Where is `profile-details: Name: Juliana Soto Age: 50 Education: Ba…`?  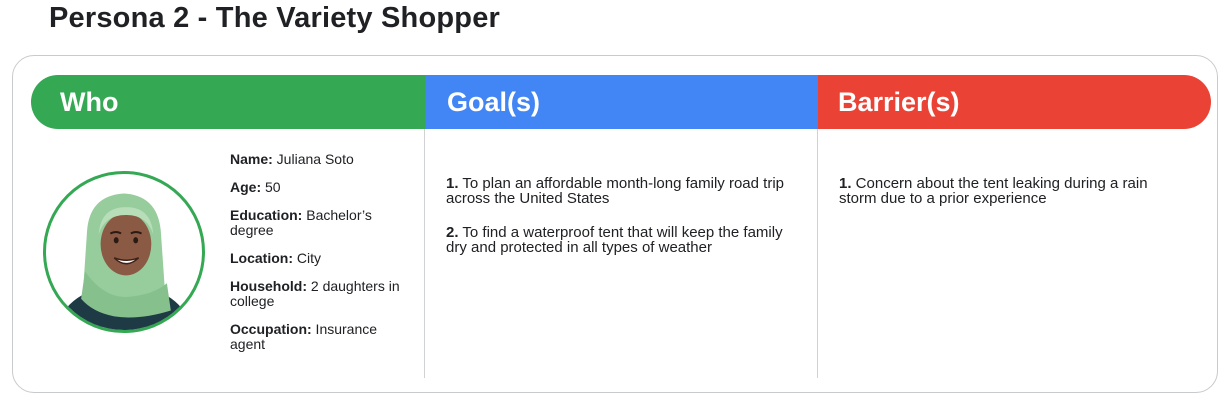
profile-details: Name: Juliana Soto Age: 50 Education: Ba… is located at coordinates (320, 258).